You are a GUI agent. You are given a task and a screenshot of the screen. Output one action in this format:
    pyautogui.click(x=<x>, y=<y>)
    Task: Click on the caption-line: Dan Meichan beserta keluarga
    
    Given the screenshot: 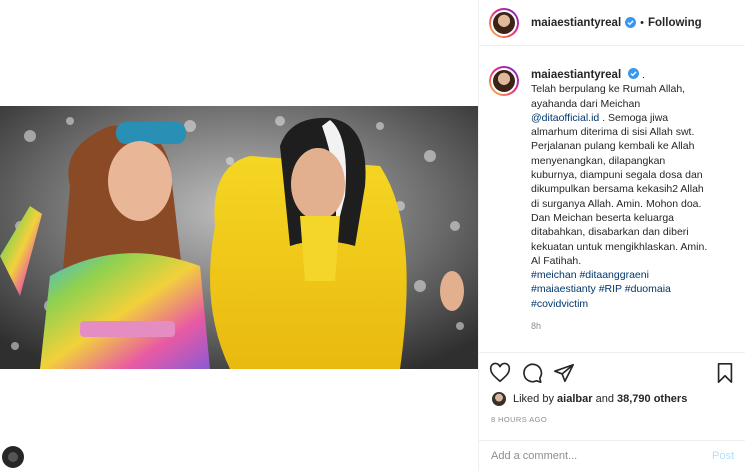 What is the action you would take?
    pyautogui.click(x=603, y=217)
    